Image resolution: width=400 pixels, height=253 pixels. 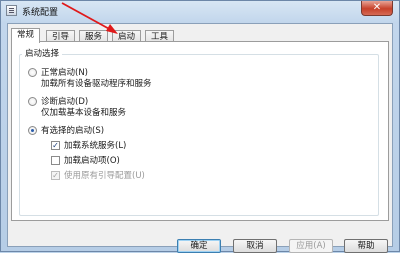 What do you see at coordinates (55, 175) in the screenshot?
I see `use-original-boot-config-checkbox: ✓` at bounding box center [55, 175].